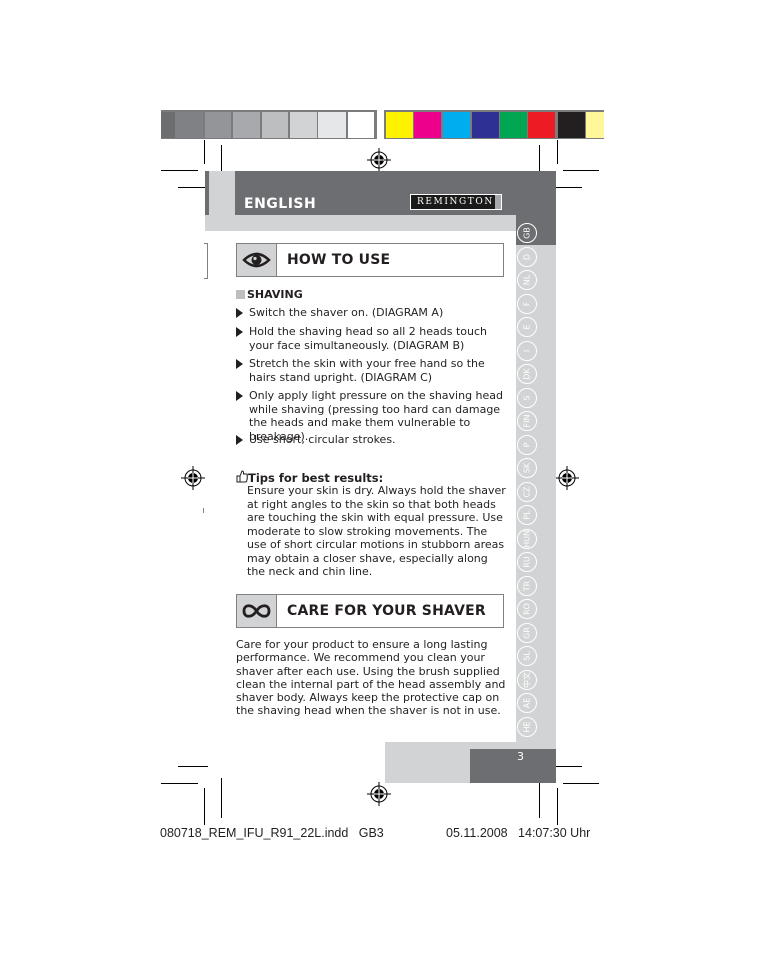 The image size is (761, 954). What do you see at coordinates (527, 656) in the screenshot?
I see `language-tab-sl: SL` at bounding box center [527, 656].